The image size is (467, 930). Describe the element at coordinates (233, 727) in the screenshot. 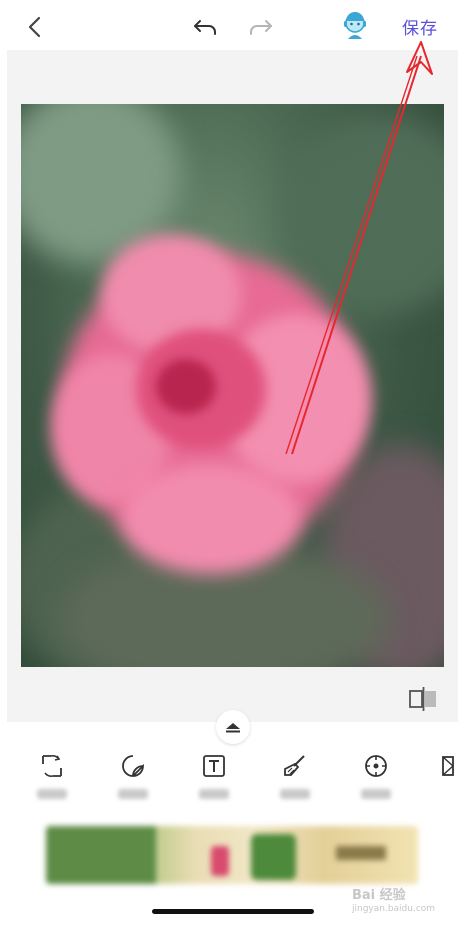

I see `expand-up-icon` at that location.